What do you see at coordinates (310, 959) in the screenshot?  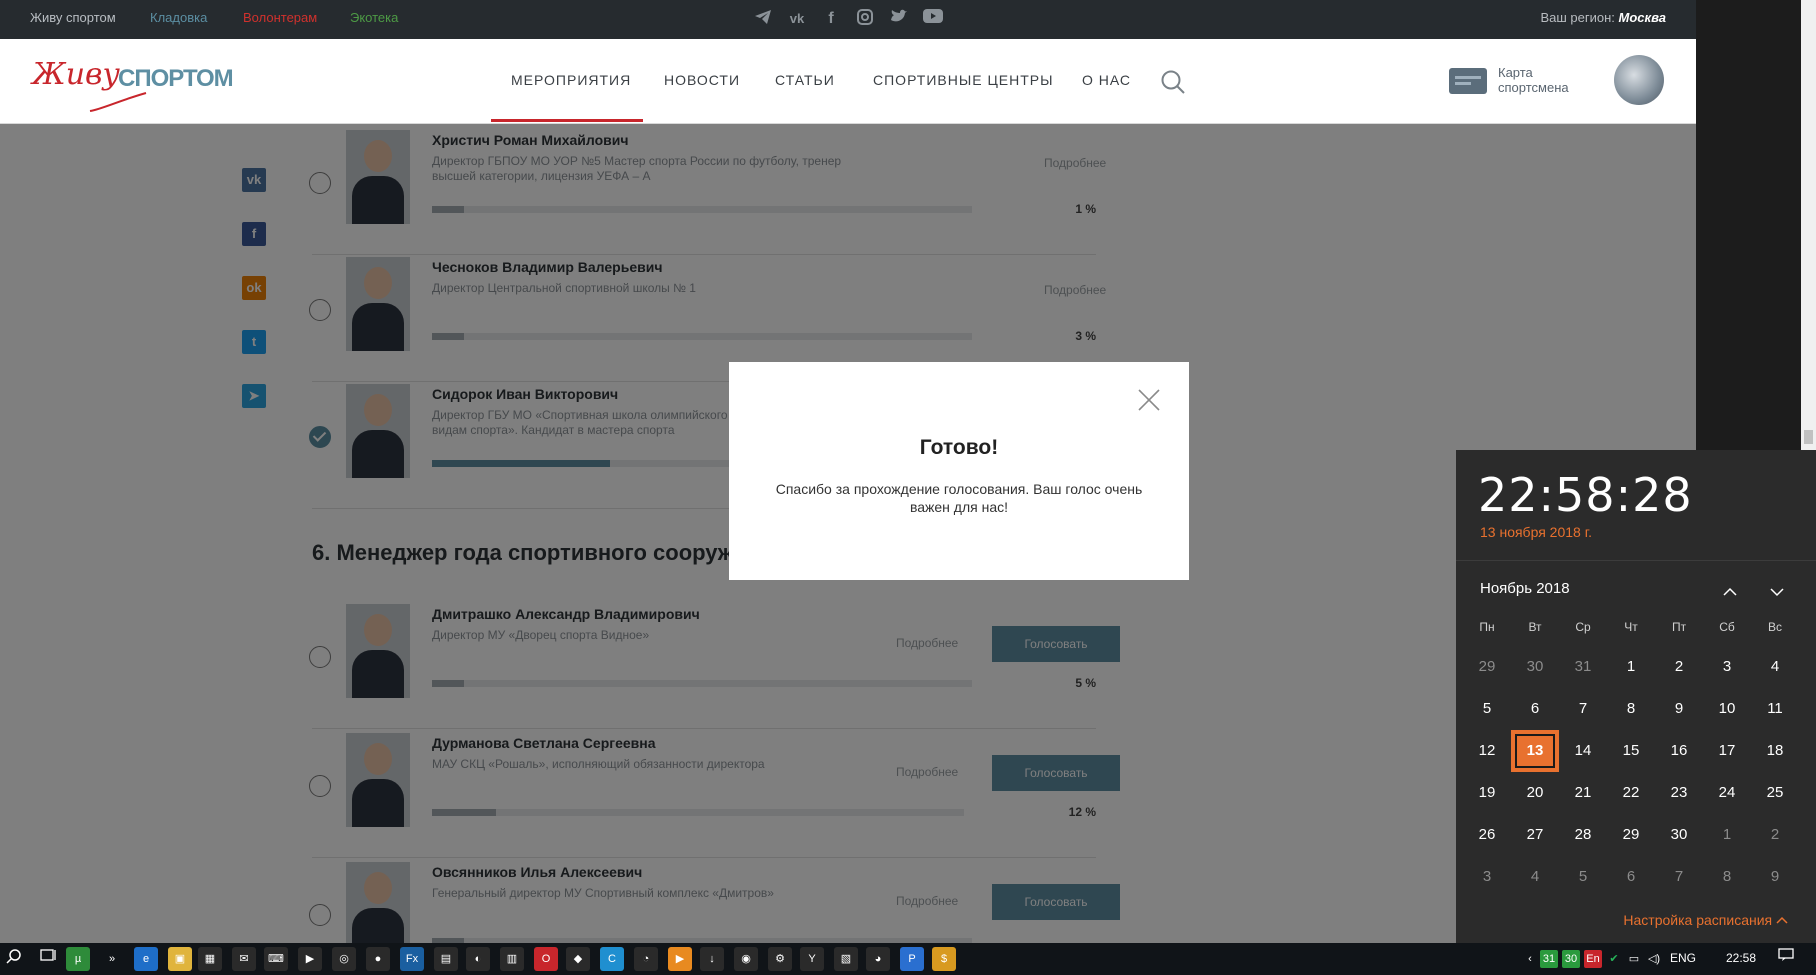 I see `media-icon: ▶` at bounding box center [310, 959].